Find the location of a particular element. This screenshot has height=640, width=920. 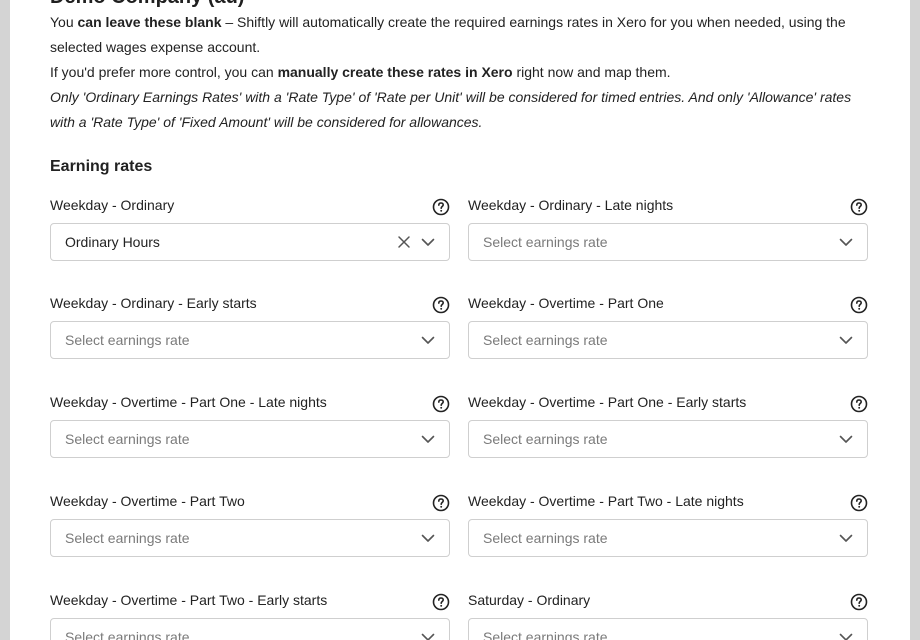

field-label: Weekday - Overtime - Part Two is located at coordinates (147, 501).